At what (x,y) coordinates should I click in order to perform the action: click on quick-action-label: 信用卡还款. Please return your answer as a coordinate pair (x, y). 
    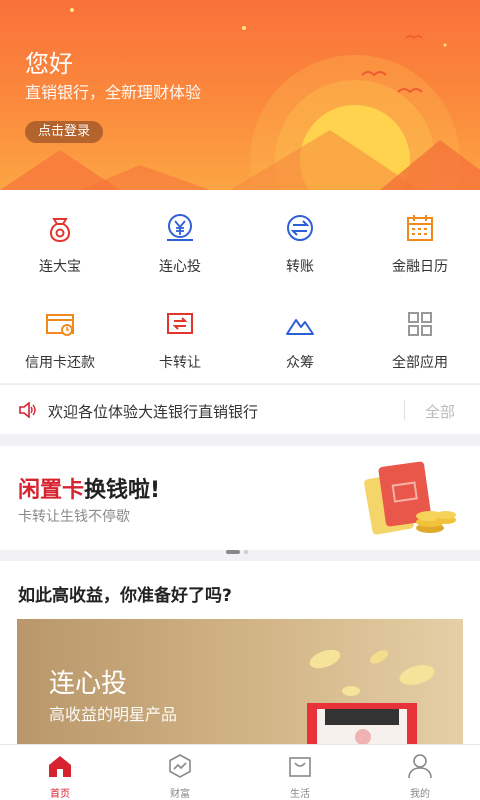
    Looking at the image, I should click on (60, 363).